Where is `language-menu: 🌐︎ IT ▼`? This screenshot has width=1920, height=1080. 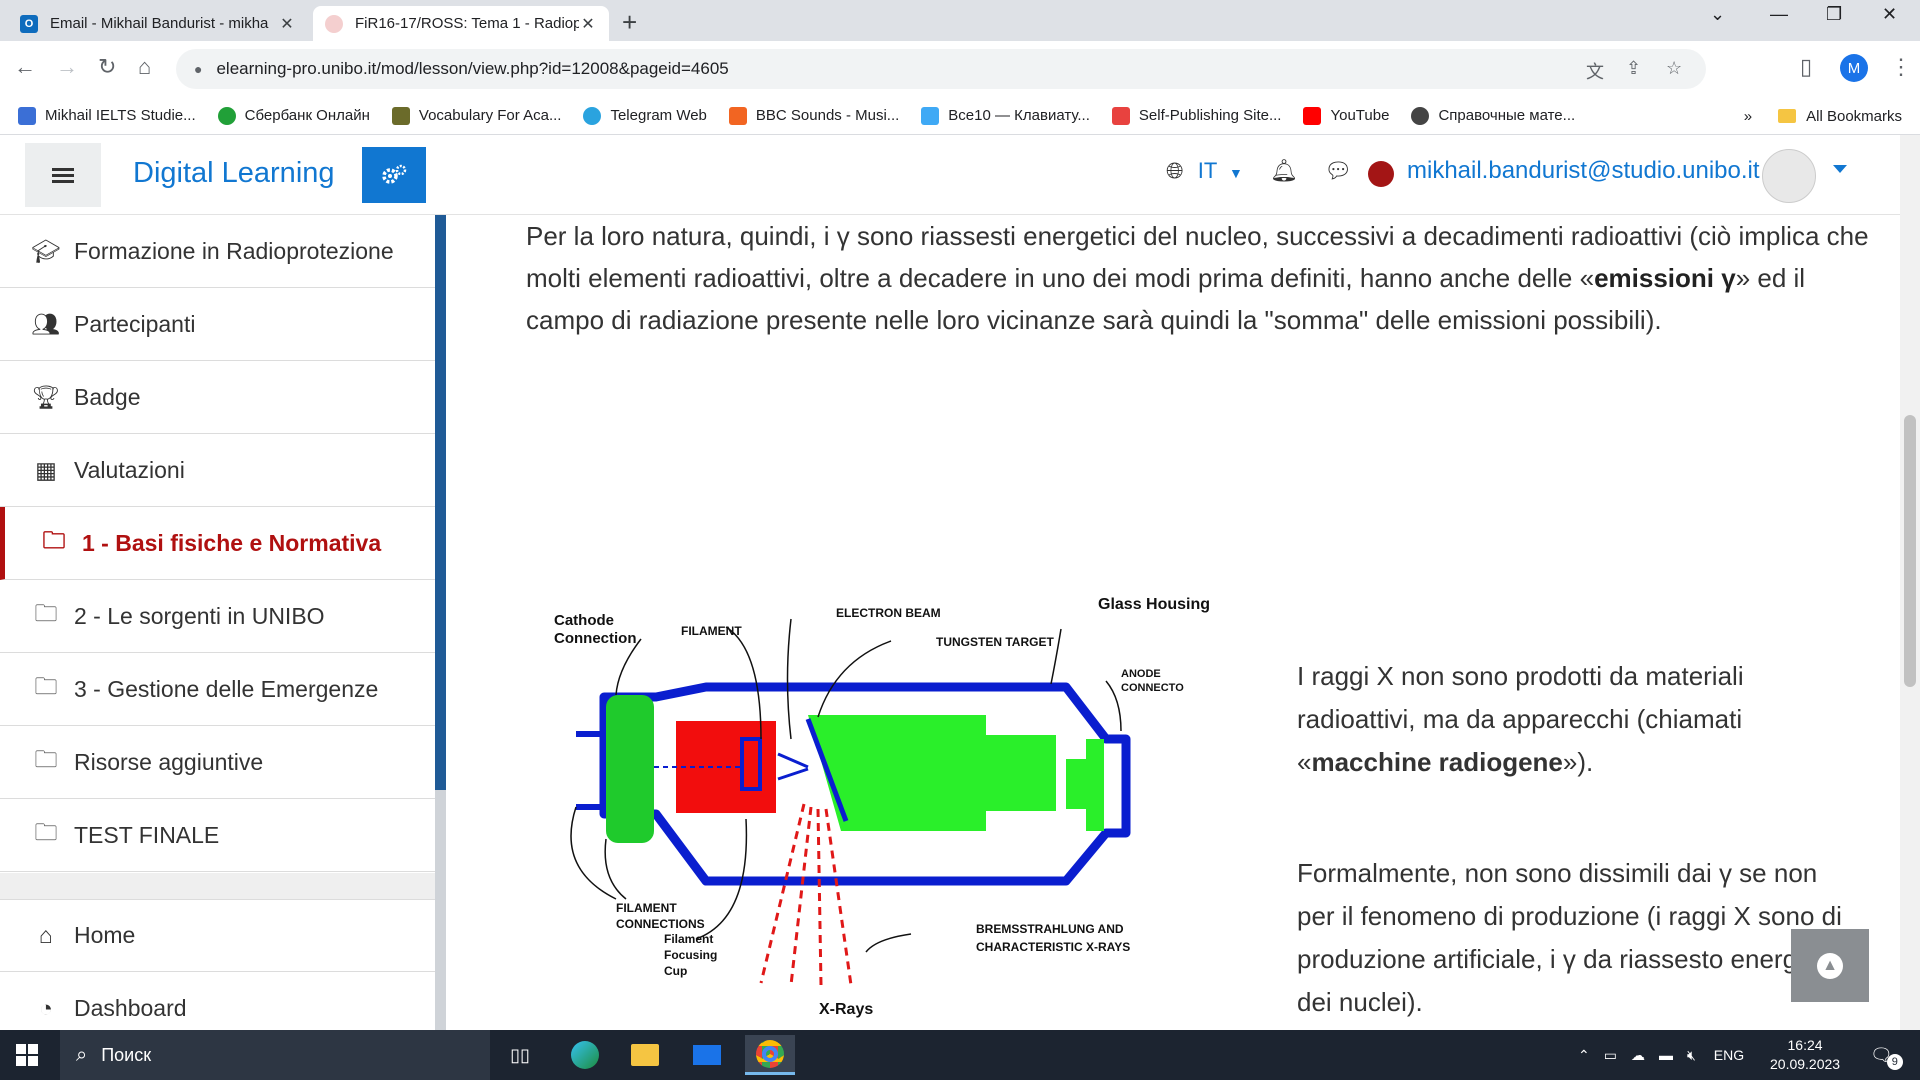 language-menu: 🌐︎ IT ▼ is located at coordinates (1204, 171).